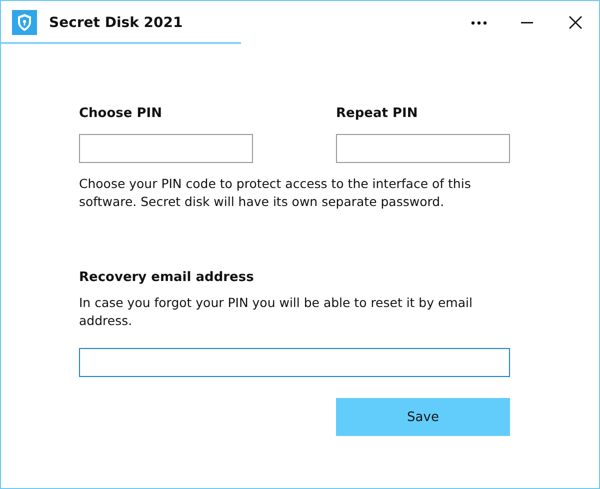 Image resolution: width=600 pixels, height=489 pixels. Describe the element at coordinates (479, 22) in the screenshot. I see `more-icon` at that location.